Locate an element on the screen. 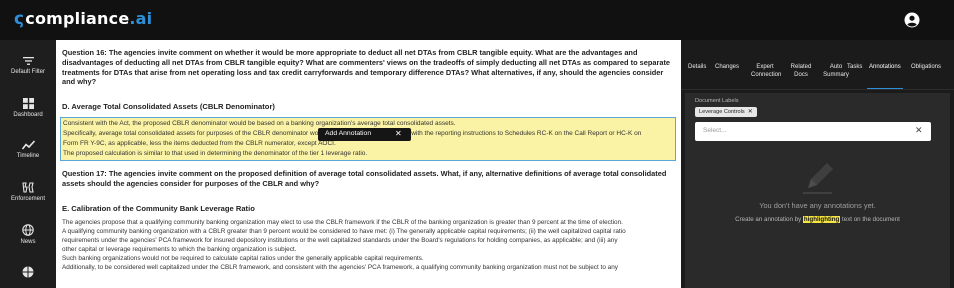  document-labels-title: Document Labels is located at coordinates (717, 101).